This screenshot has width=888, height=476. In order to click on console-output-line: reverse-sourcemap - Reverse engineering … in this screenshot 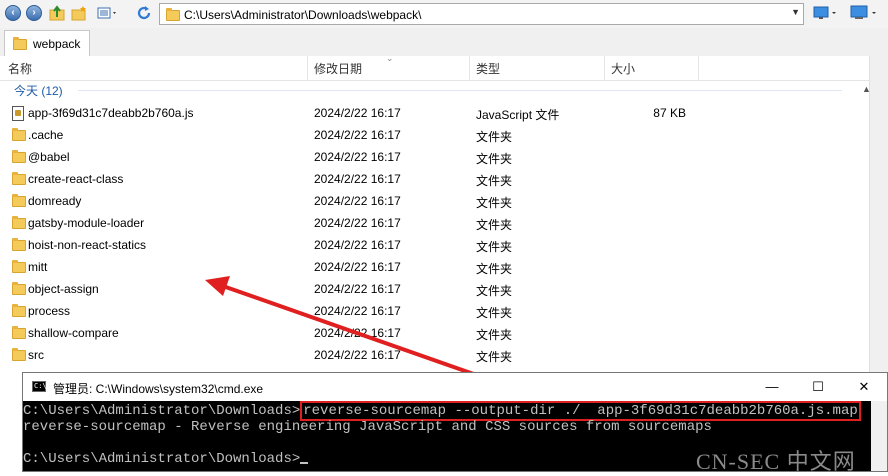, I will do `click(367, 427)`.